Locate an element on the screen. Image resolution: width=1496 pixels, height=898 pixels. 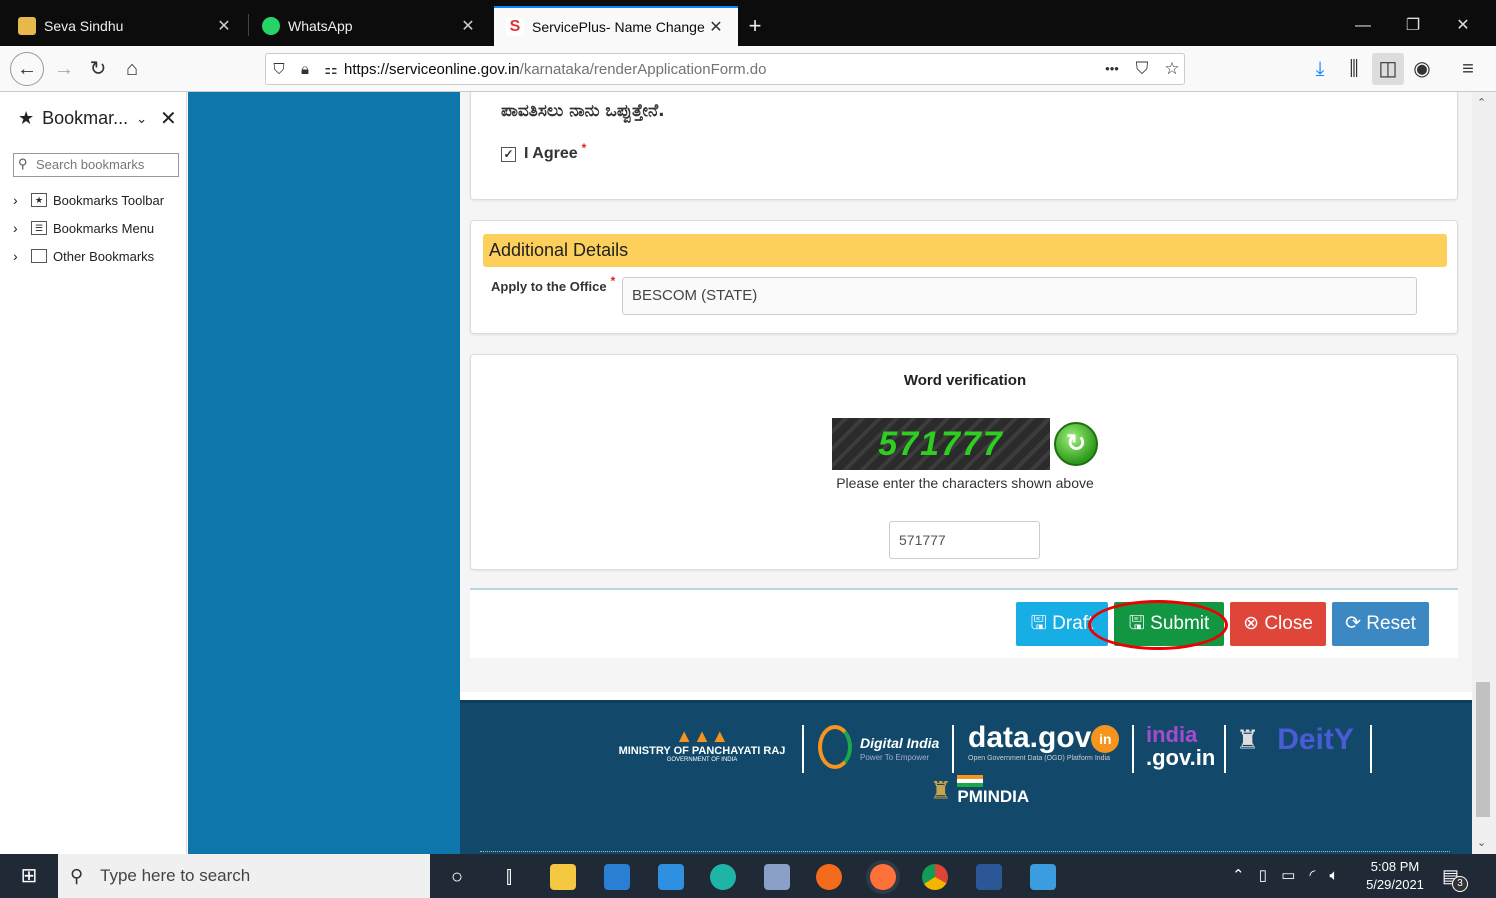
reset-button: ⟳ Reset is located at coordinates (1380, 624).